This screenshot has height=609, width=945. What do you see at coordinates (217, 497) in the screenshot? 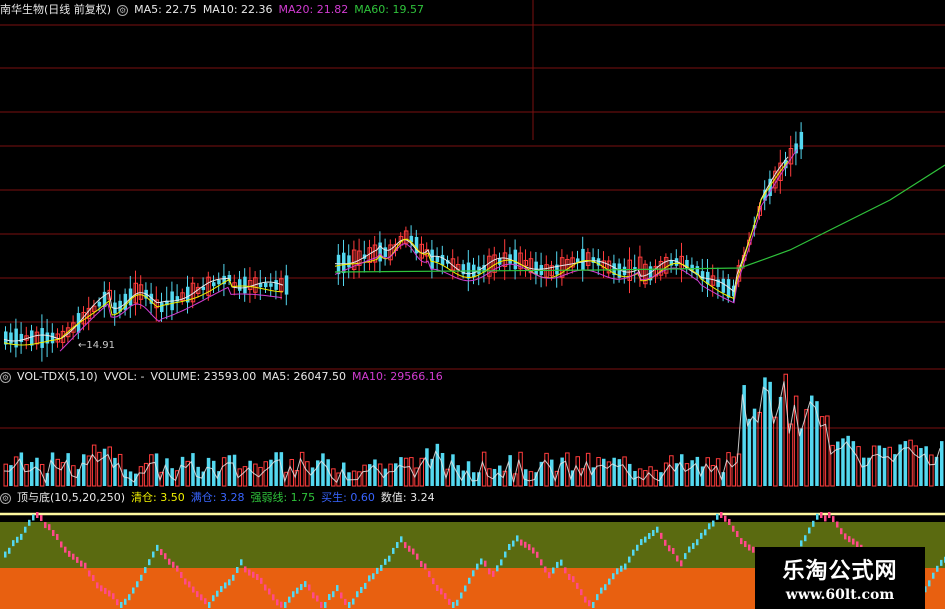
I see `mancang-label: 满仓: 3.28` at bounding box center [217, 497].